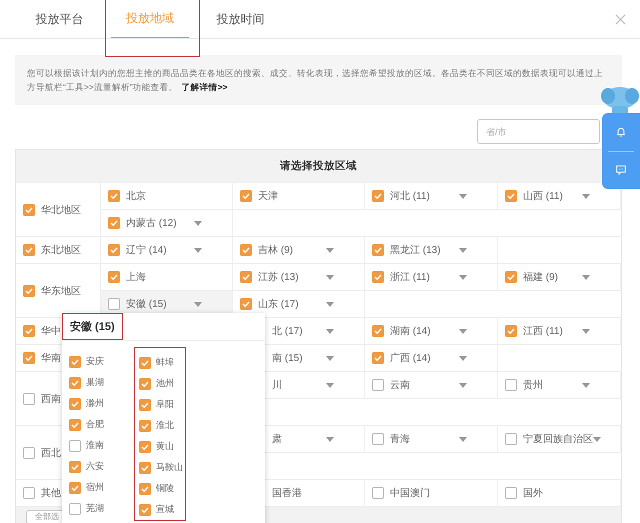 The height and width of the screenshot is (523, 640). Describe the element at coordinates (318, 80) in the screenshot. I see `notice-text: 您可以根据该计划内的您想主推的商品品类在各地区的搜索、成交、转化表现，选择您希望投放的区域。各品类在不同区域的数据表现可以通过上方导航栏“工具>>流量解析”功能查看。 了解详情>>` at that location.